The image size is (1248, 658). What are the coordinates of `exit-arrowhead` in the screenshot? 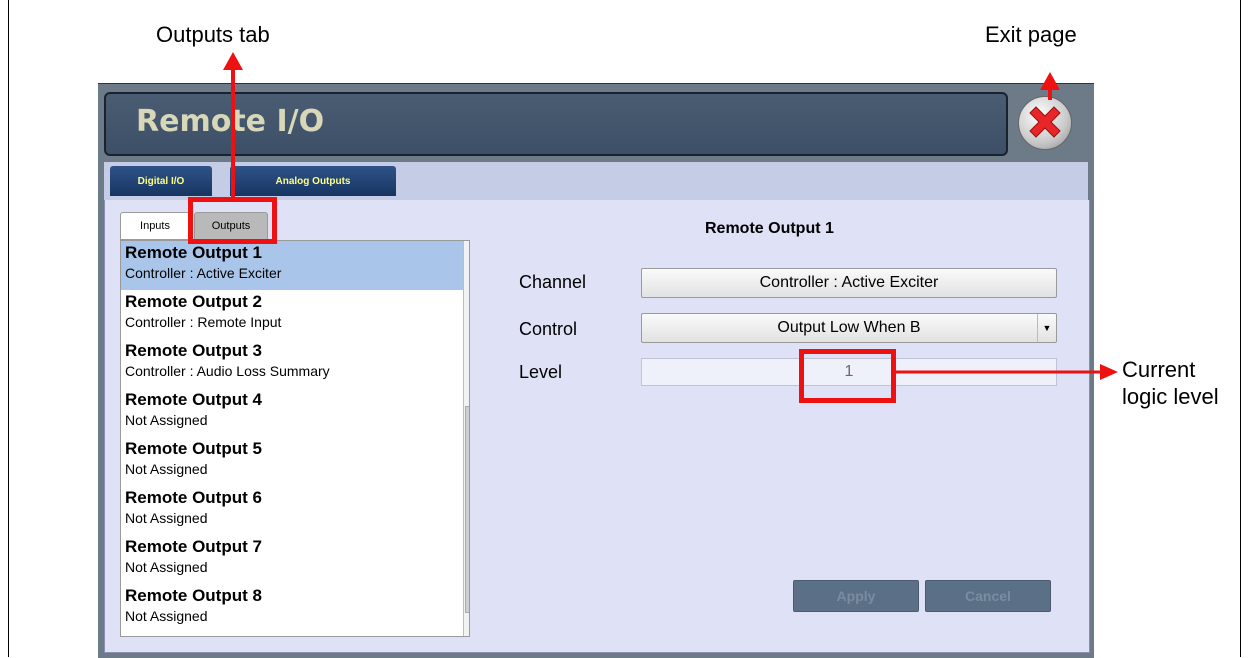 It's located at (1050, 81).